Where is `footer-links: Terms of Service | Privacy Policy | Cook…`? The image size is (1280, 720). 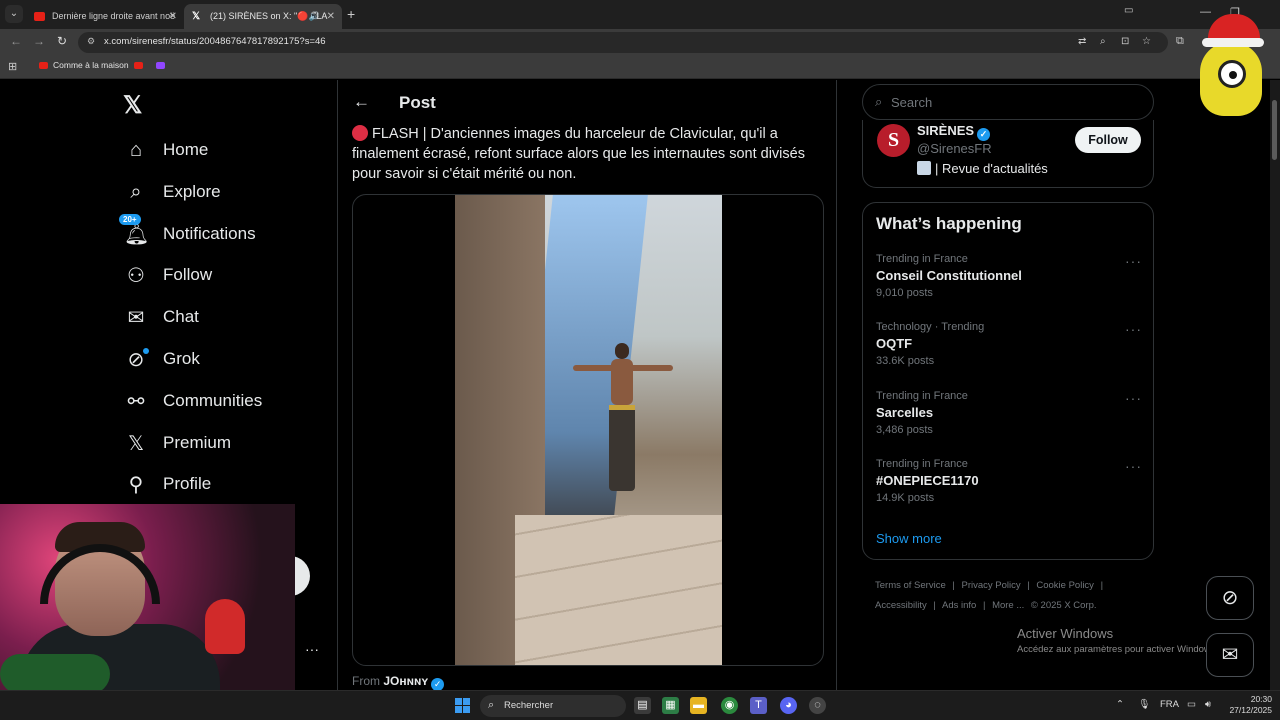 footer-links: Terms of Service | Privacy Policy | Cook… is located at coordinates (1015, 596).